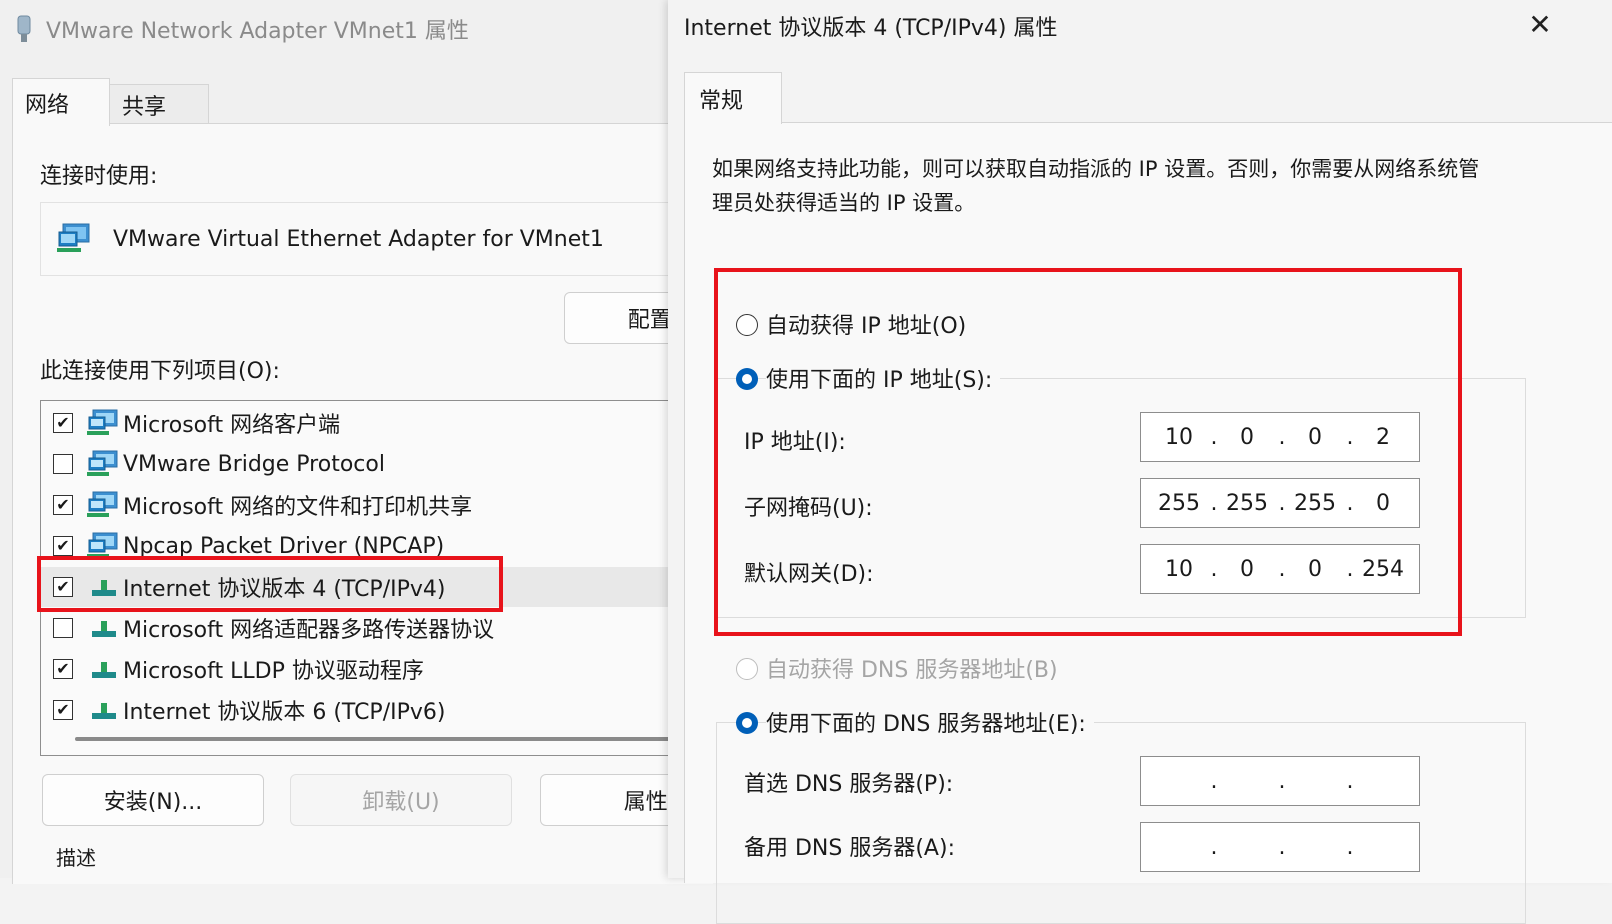 The image size is (1612, 924). I want to click on alternate-dns-label: 备用 DNS 服务器(A):, so click(849, 848).